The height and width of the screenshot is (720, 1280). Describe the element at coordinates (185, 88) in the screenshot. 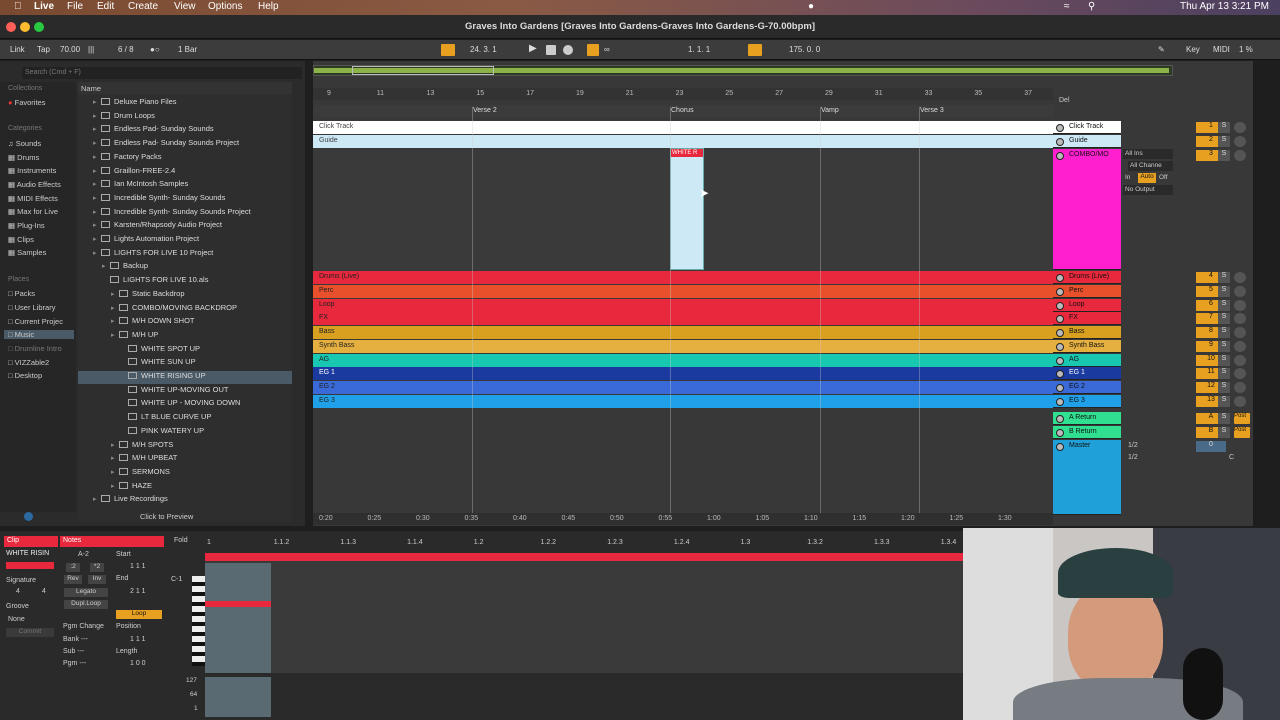

I see `name-column-header: Name` at that location.